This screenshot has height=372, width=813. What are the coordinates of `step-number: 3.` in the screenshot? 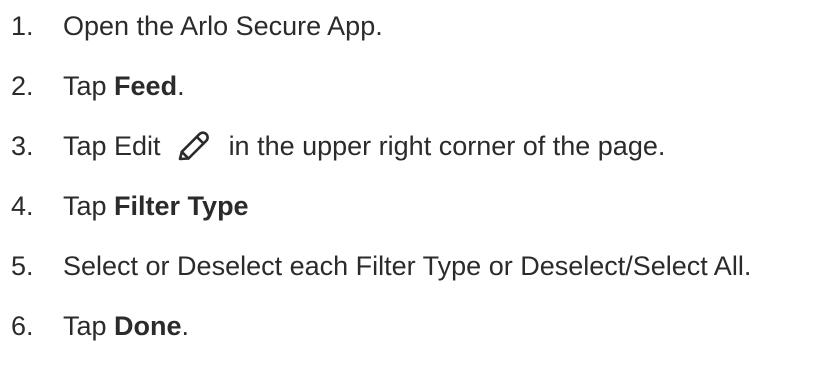 It's located at (22, 146).